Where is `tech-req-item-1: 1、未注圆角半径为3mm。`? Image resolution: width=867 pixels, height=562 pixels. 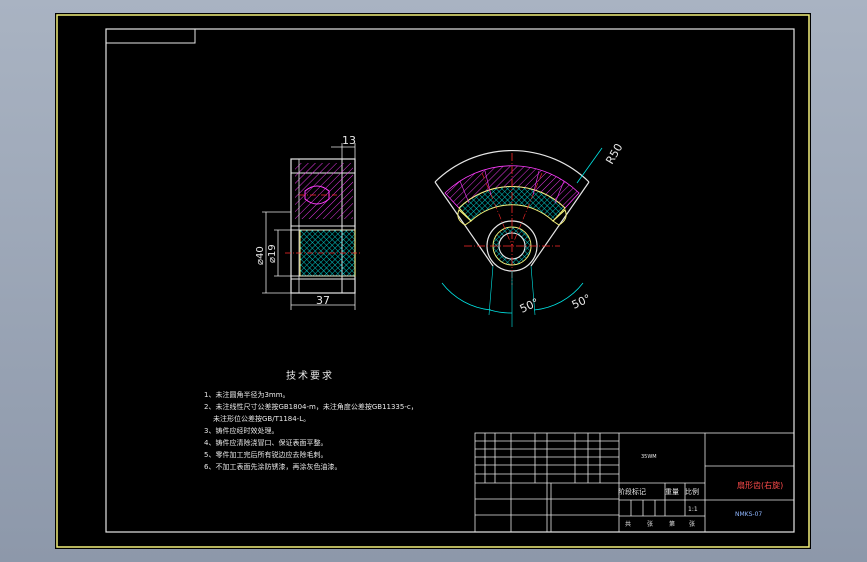
tech-req-item-1: 1、未注圆角半径为3mm。 is located at coordinates (247, 395).